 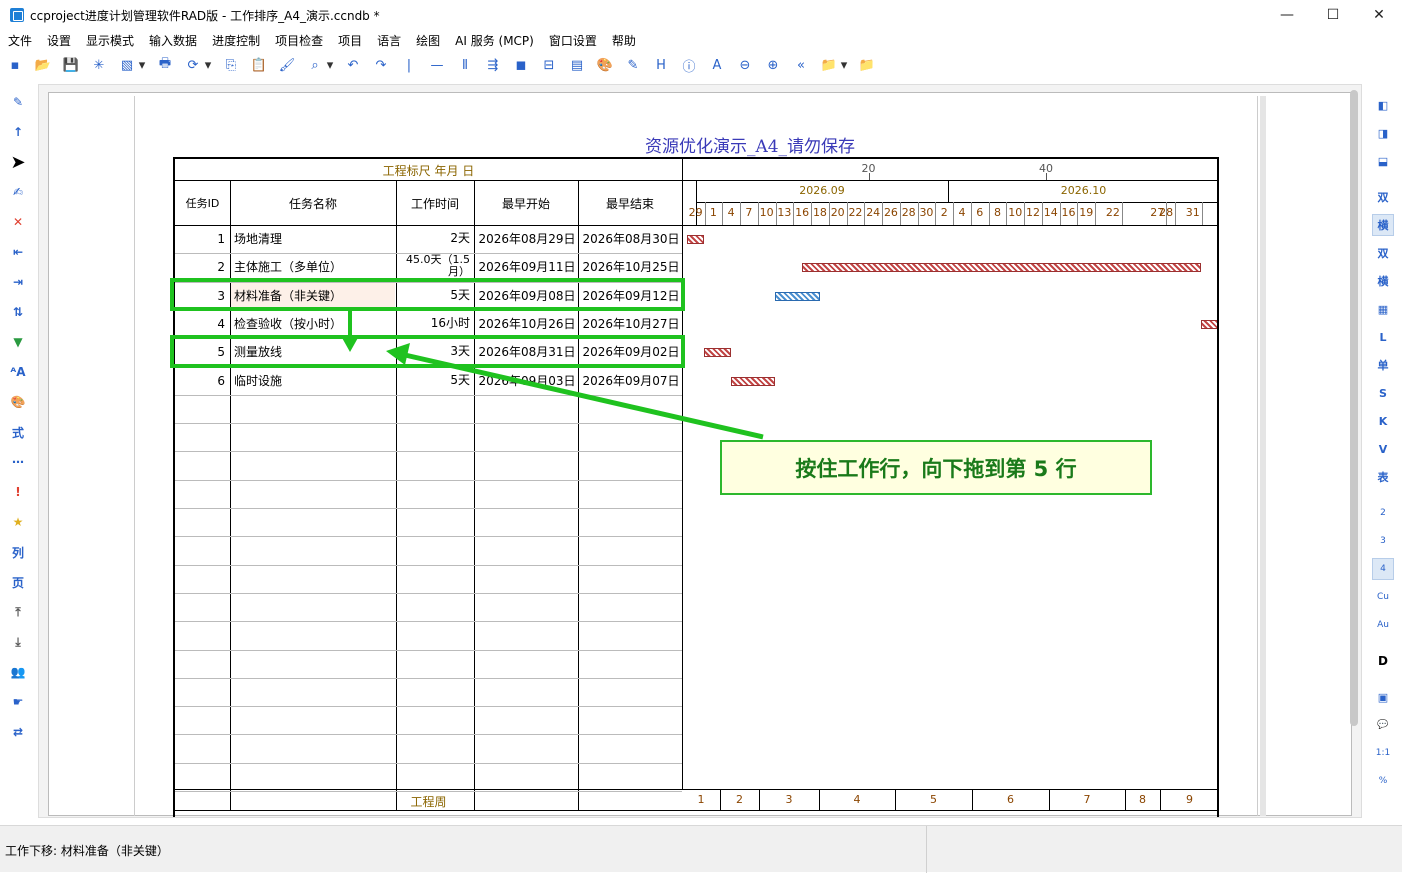 What do you see at coordinates (165, 65) in the screenshot?
I see `print-icon: 🖶` at bounding box center [165, 65].